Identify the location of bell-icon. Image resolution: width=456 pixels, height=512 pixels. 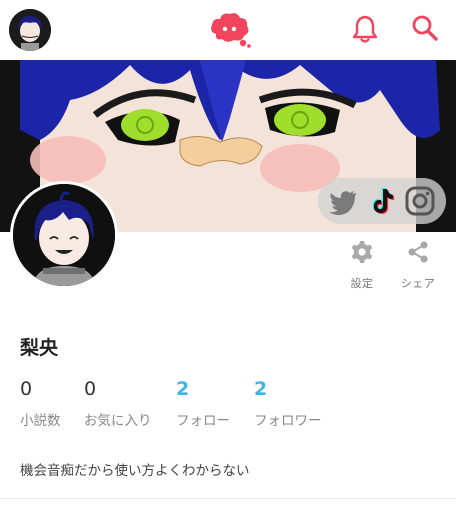
(365, 29).